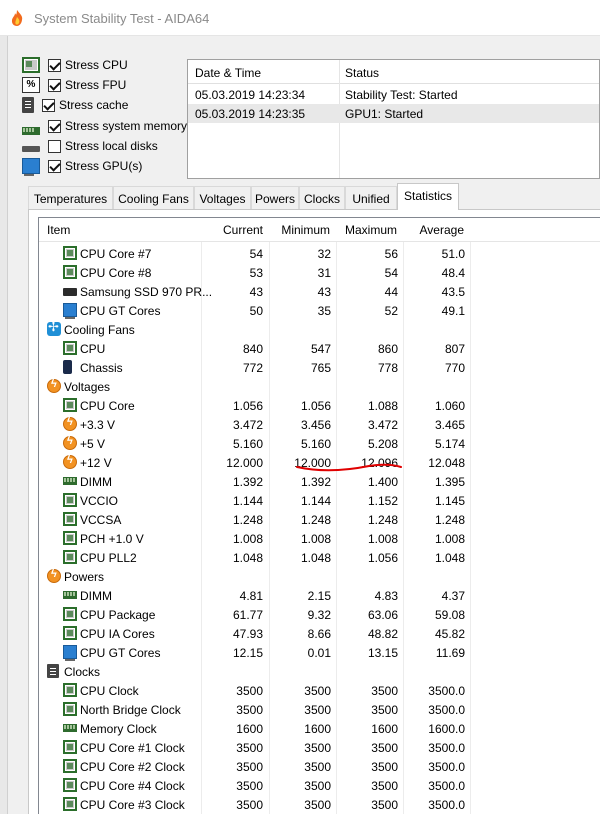 This screenshot has width=600, height=814. What do you see at coordinates (393, 113) in the screenshot?
I see `log-row: 05.03.2019 14:23:35 GPU1: Started` at bounding box center [393, 113].